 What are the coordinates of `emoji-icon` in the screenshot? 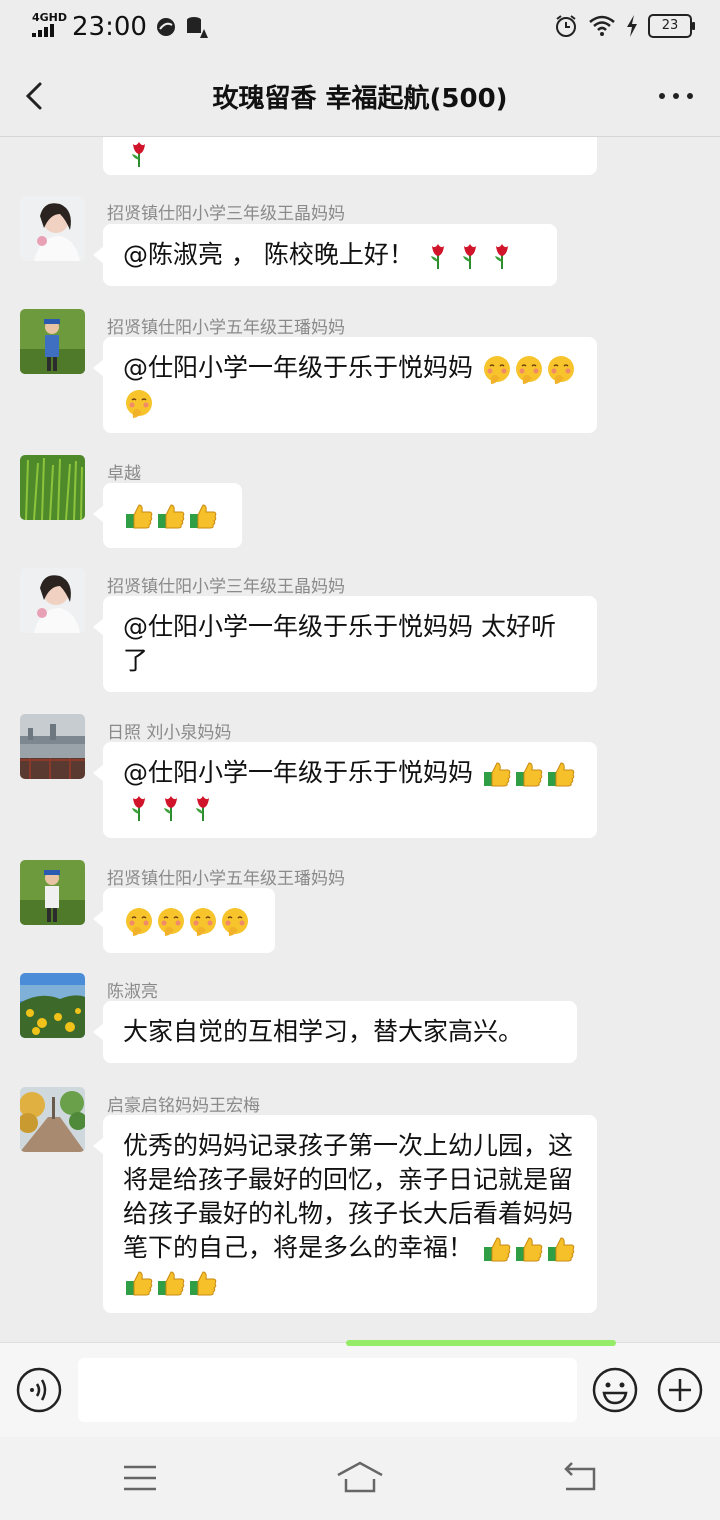 It's located at (615, 1390).